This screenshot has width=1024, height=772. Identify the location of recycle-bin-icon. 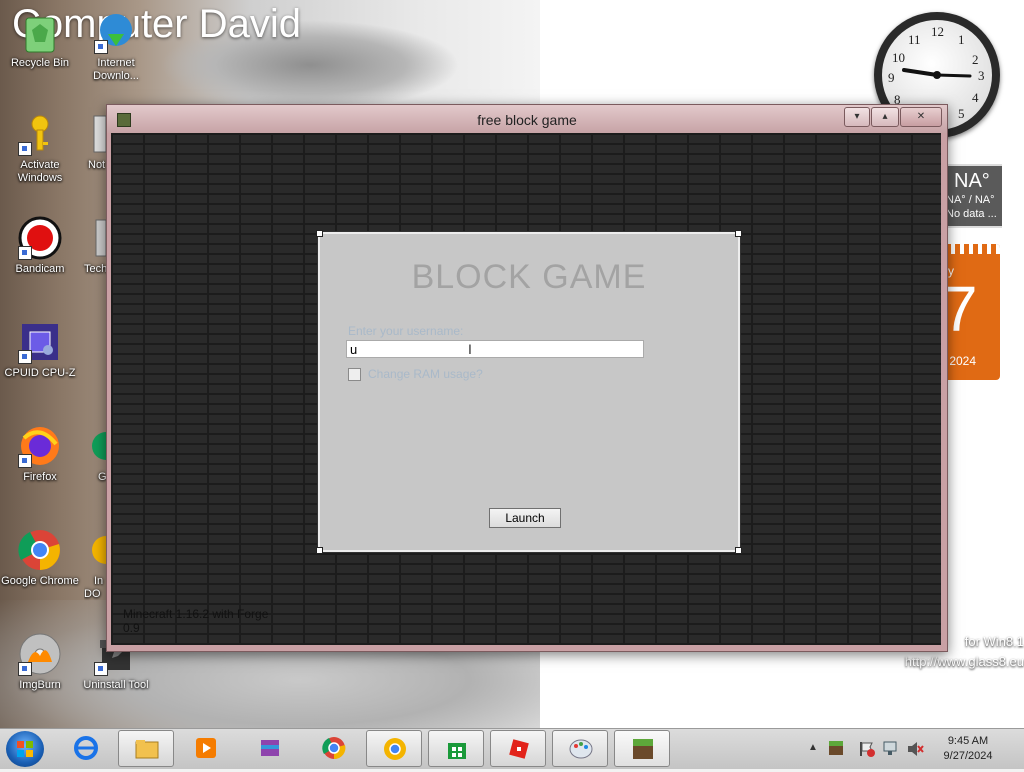
(40, 32).